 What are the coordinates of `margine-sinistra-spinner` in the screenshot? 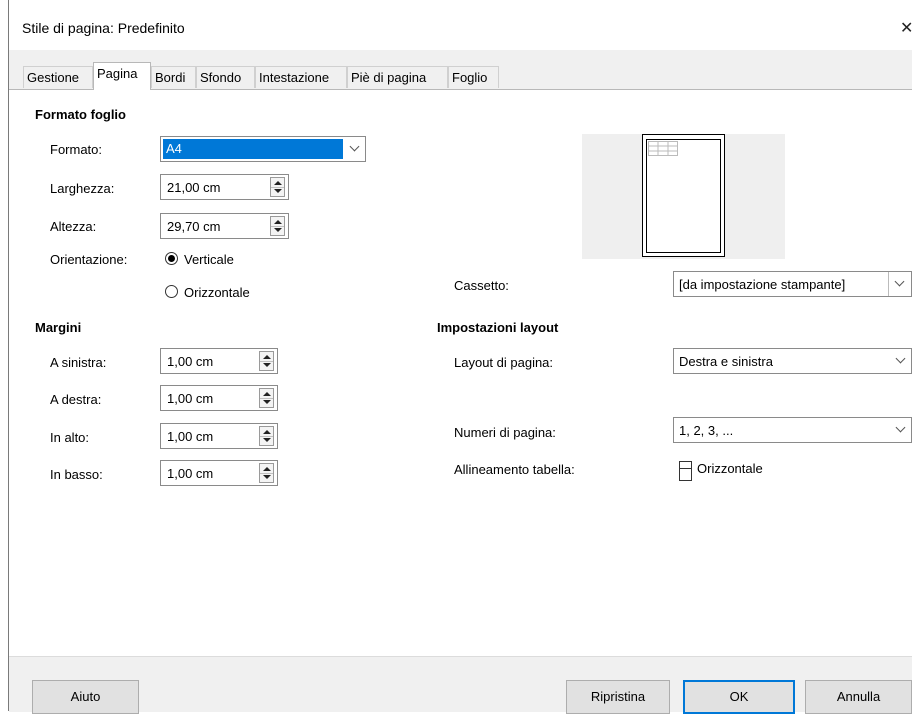 It's located at (266, 361).